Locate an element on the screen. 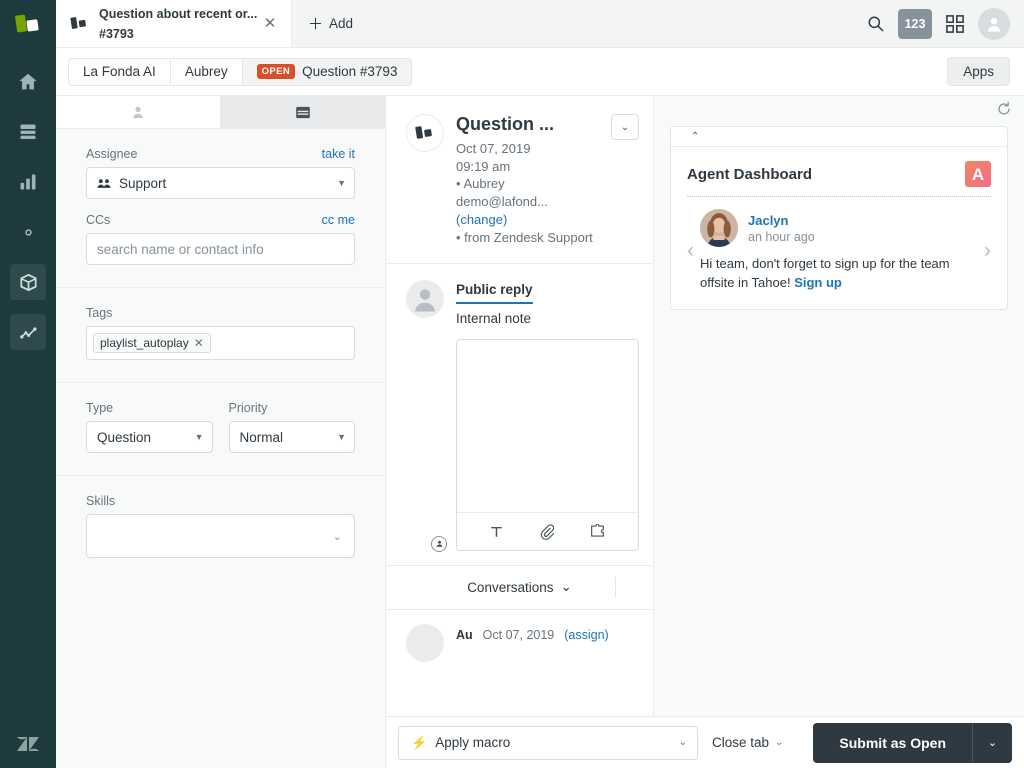 This screenshot has height=768, width=1024. type-value: Question is located at coordinates (124, 437).